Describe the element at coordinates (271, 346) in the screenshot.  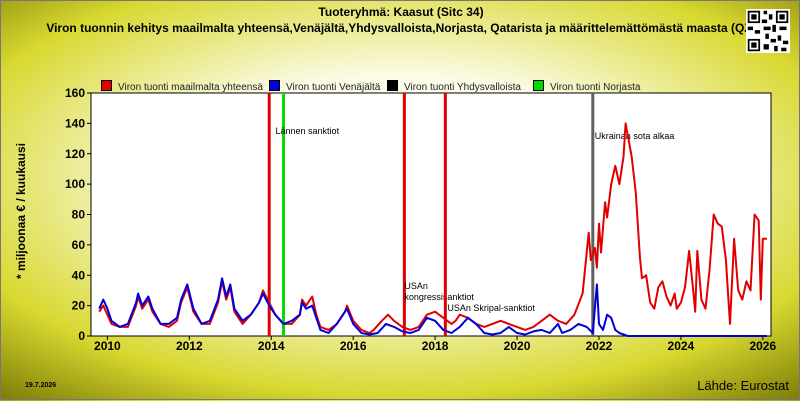
I see `x-tick-label: 2014` at that location.